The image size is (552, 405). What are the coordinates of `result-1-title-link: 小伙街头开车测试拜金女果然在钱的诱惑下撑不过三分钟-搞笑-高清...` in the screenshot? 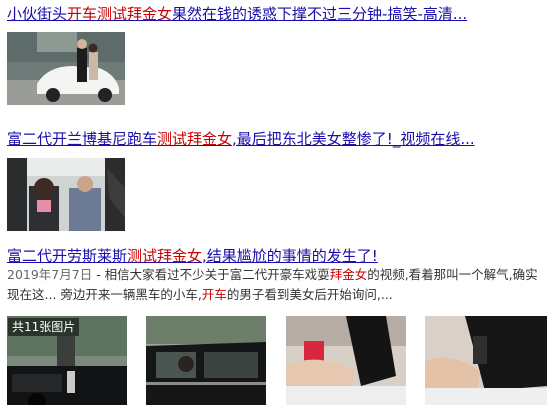 It's located at (237, 14).